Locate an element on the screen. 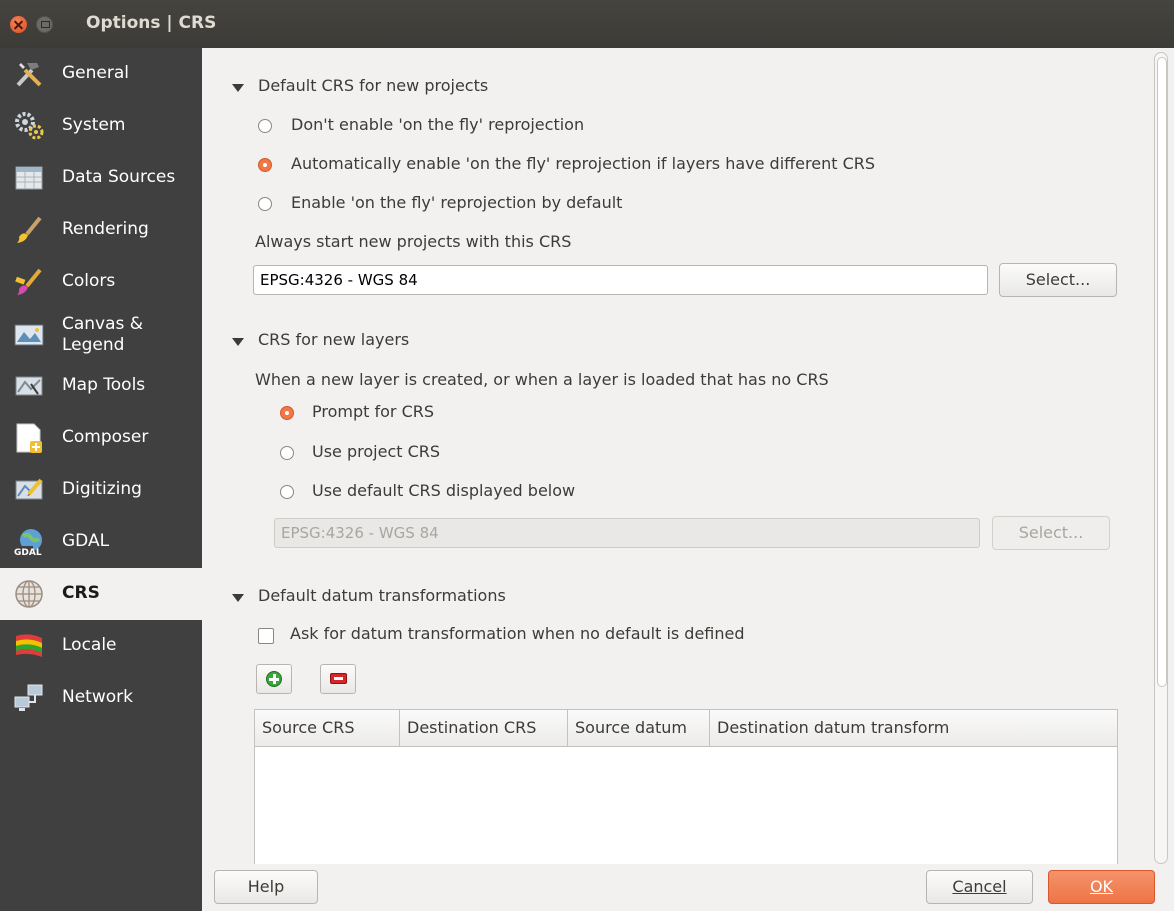 The height and width of the screenshot is (911, 1174). add-transform-button is located at coordinates (274, 679).